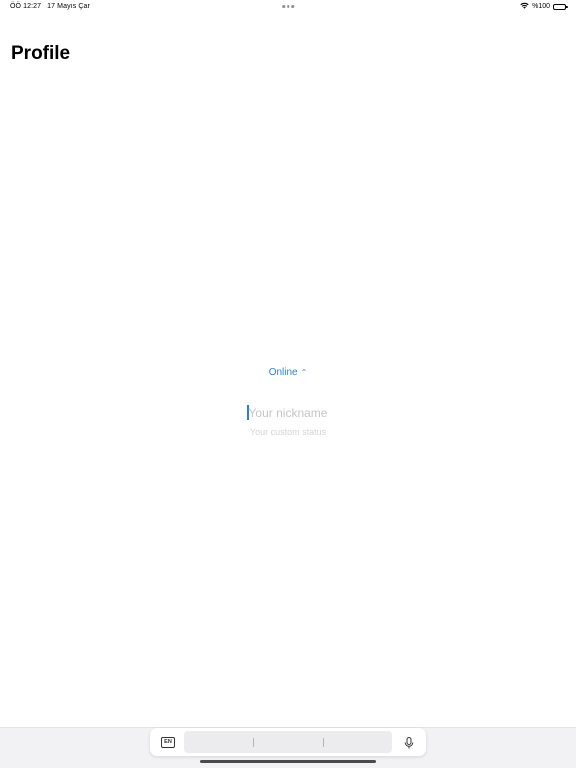 This screenshot has width=576, height=768. What do you see at coordinates (409, 742) in the screenshot?
I see `microphone-icon` at bounding box center [409, 742].